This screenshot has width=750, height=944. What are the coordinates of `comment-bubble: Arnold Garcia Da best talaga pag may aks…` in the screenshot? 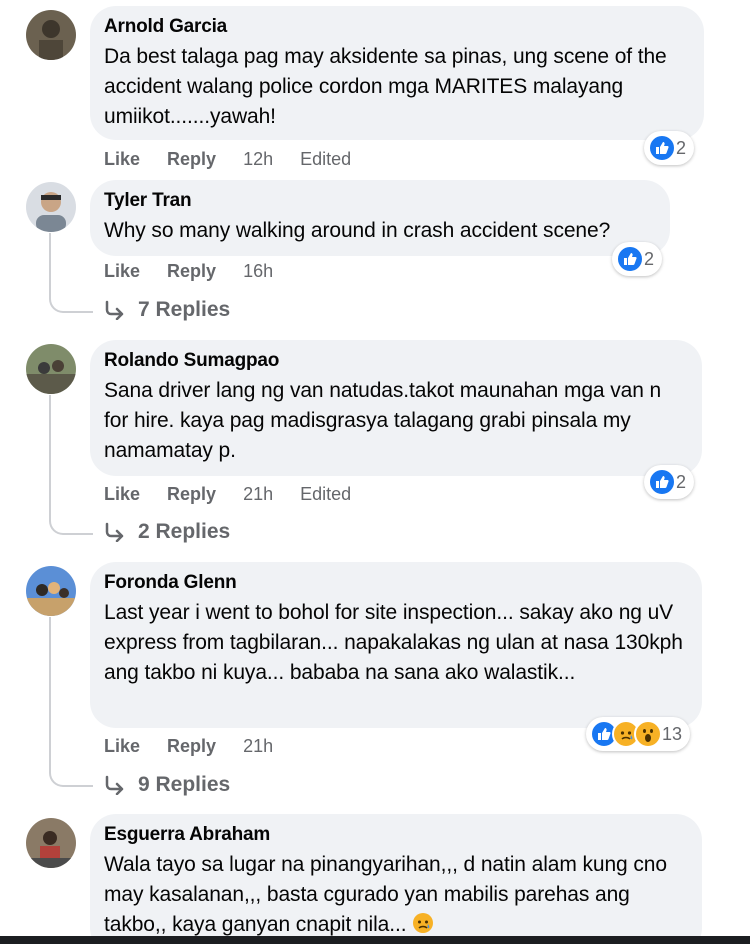 It's located at (397, 73).